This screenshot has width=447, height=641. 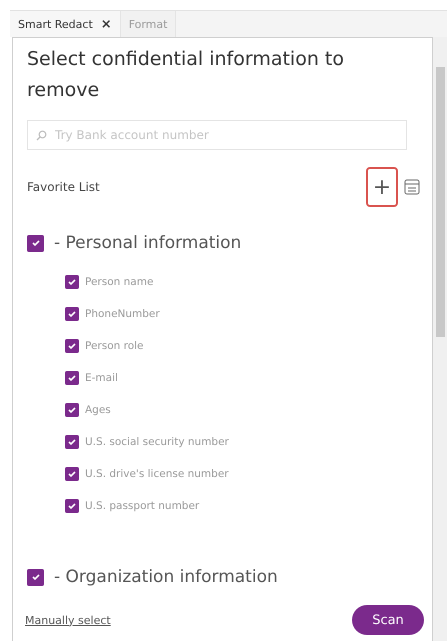 What do you see at coordinates (114, 346) in the screenshot?
I see `option-label: Person role` at bounding box center [114, 346].